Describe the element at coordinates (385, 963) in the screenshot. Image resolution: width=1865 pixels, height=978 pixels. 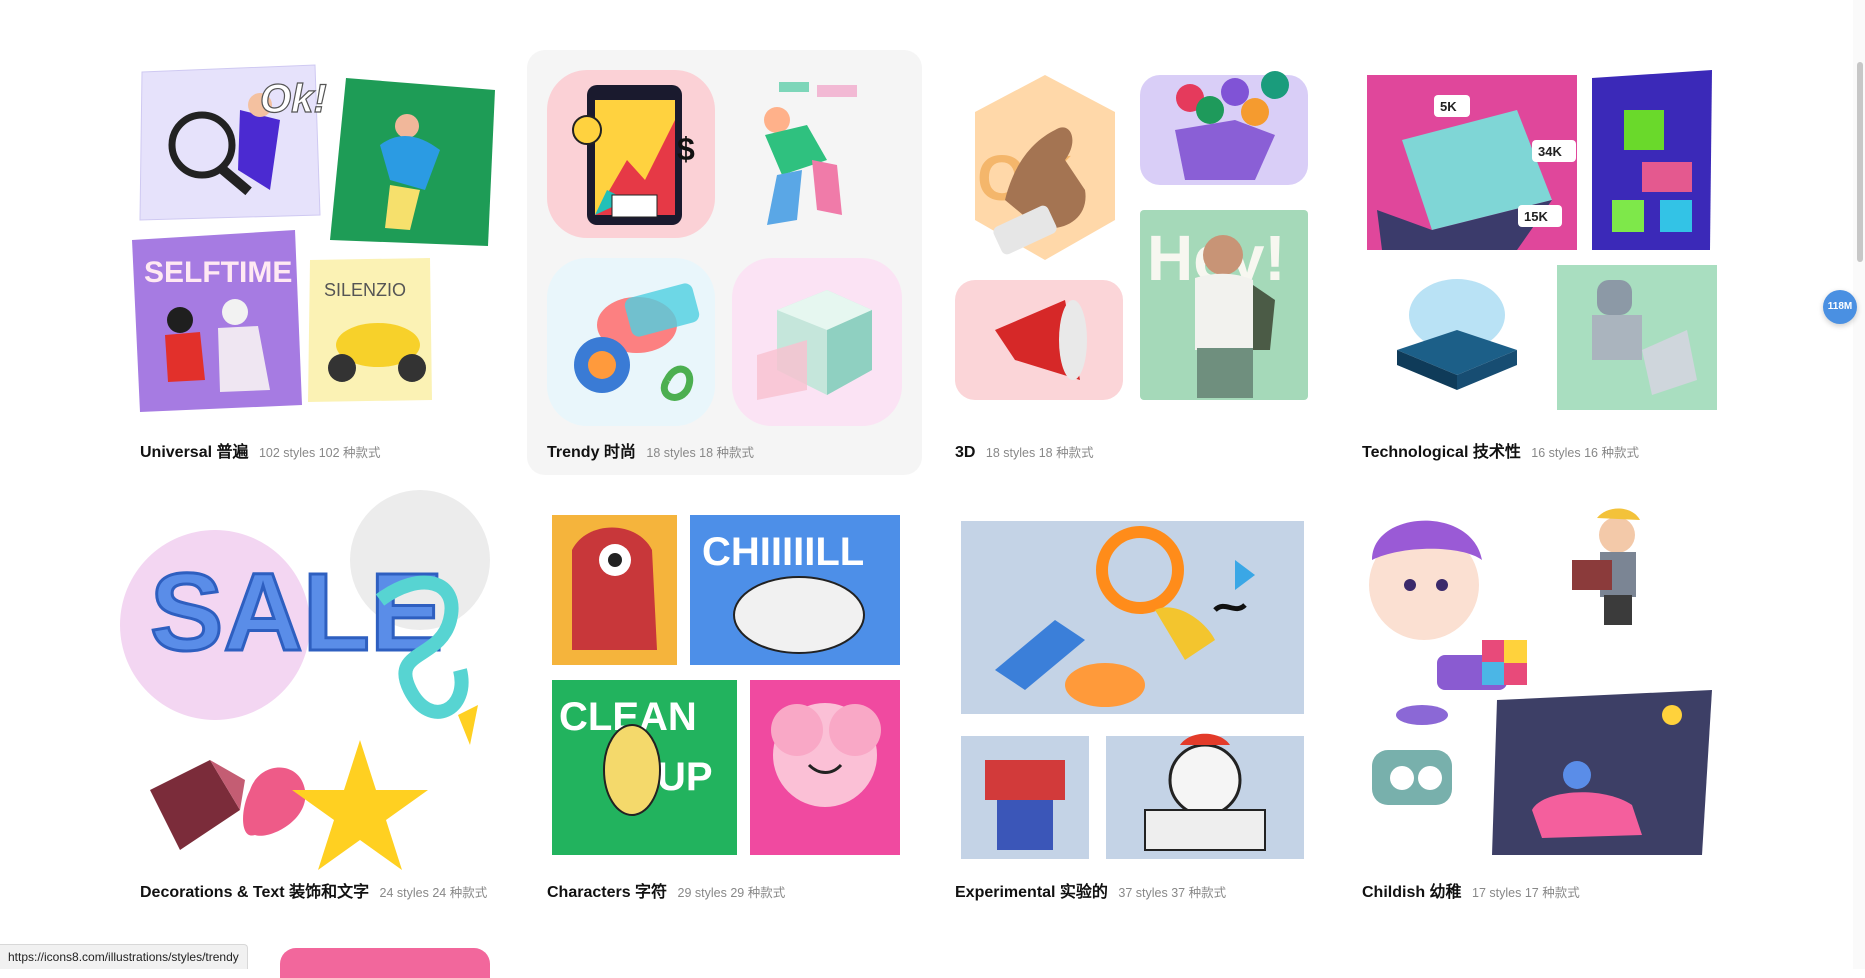
I see `next-row-card-preview` at that location.